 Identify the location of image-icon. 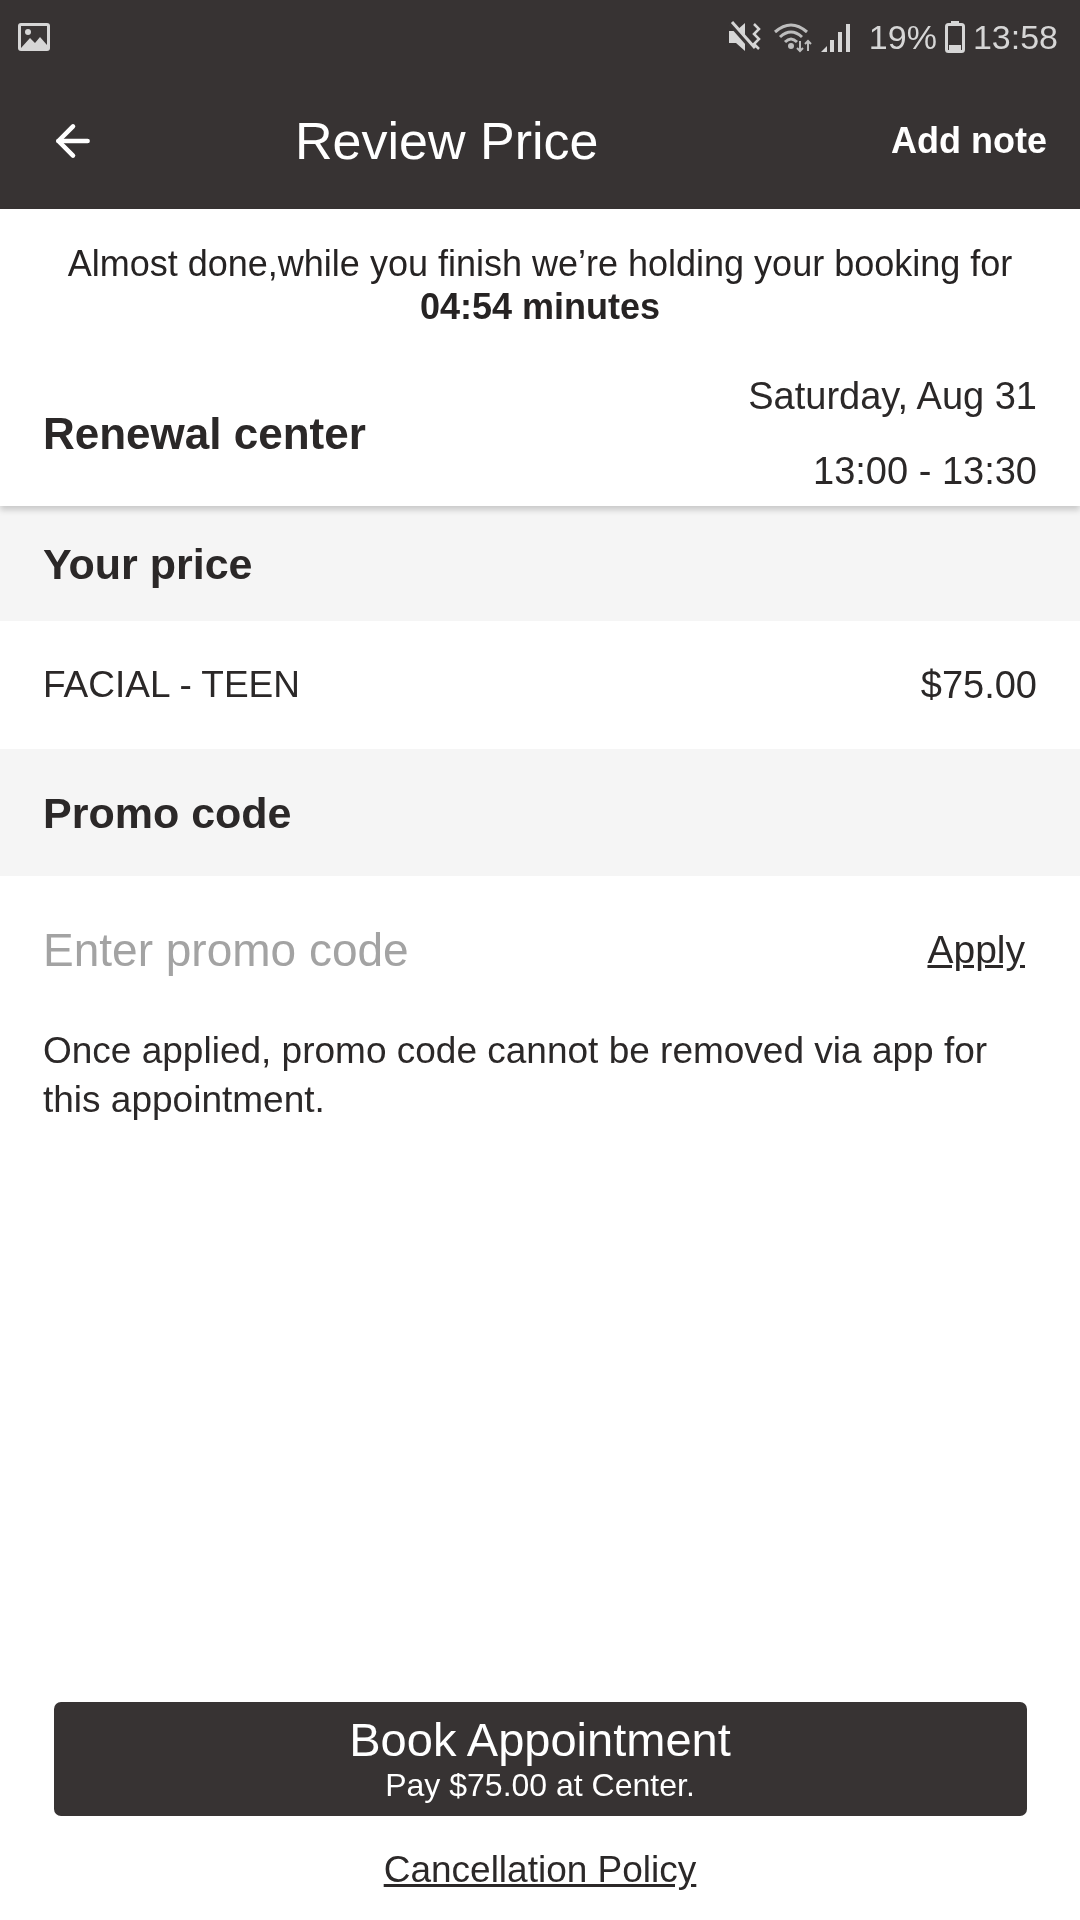
(34, 36).